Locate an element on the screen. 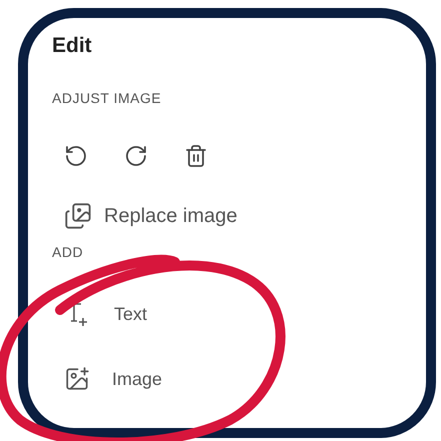 The image size is (441, 441). undo-icon is located at coordinates (76, 156).